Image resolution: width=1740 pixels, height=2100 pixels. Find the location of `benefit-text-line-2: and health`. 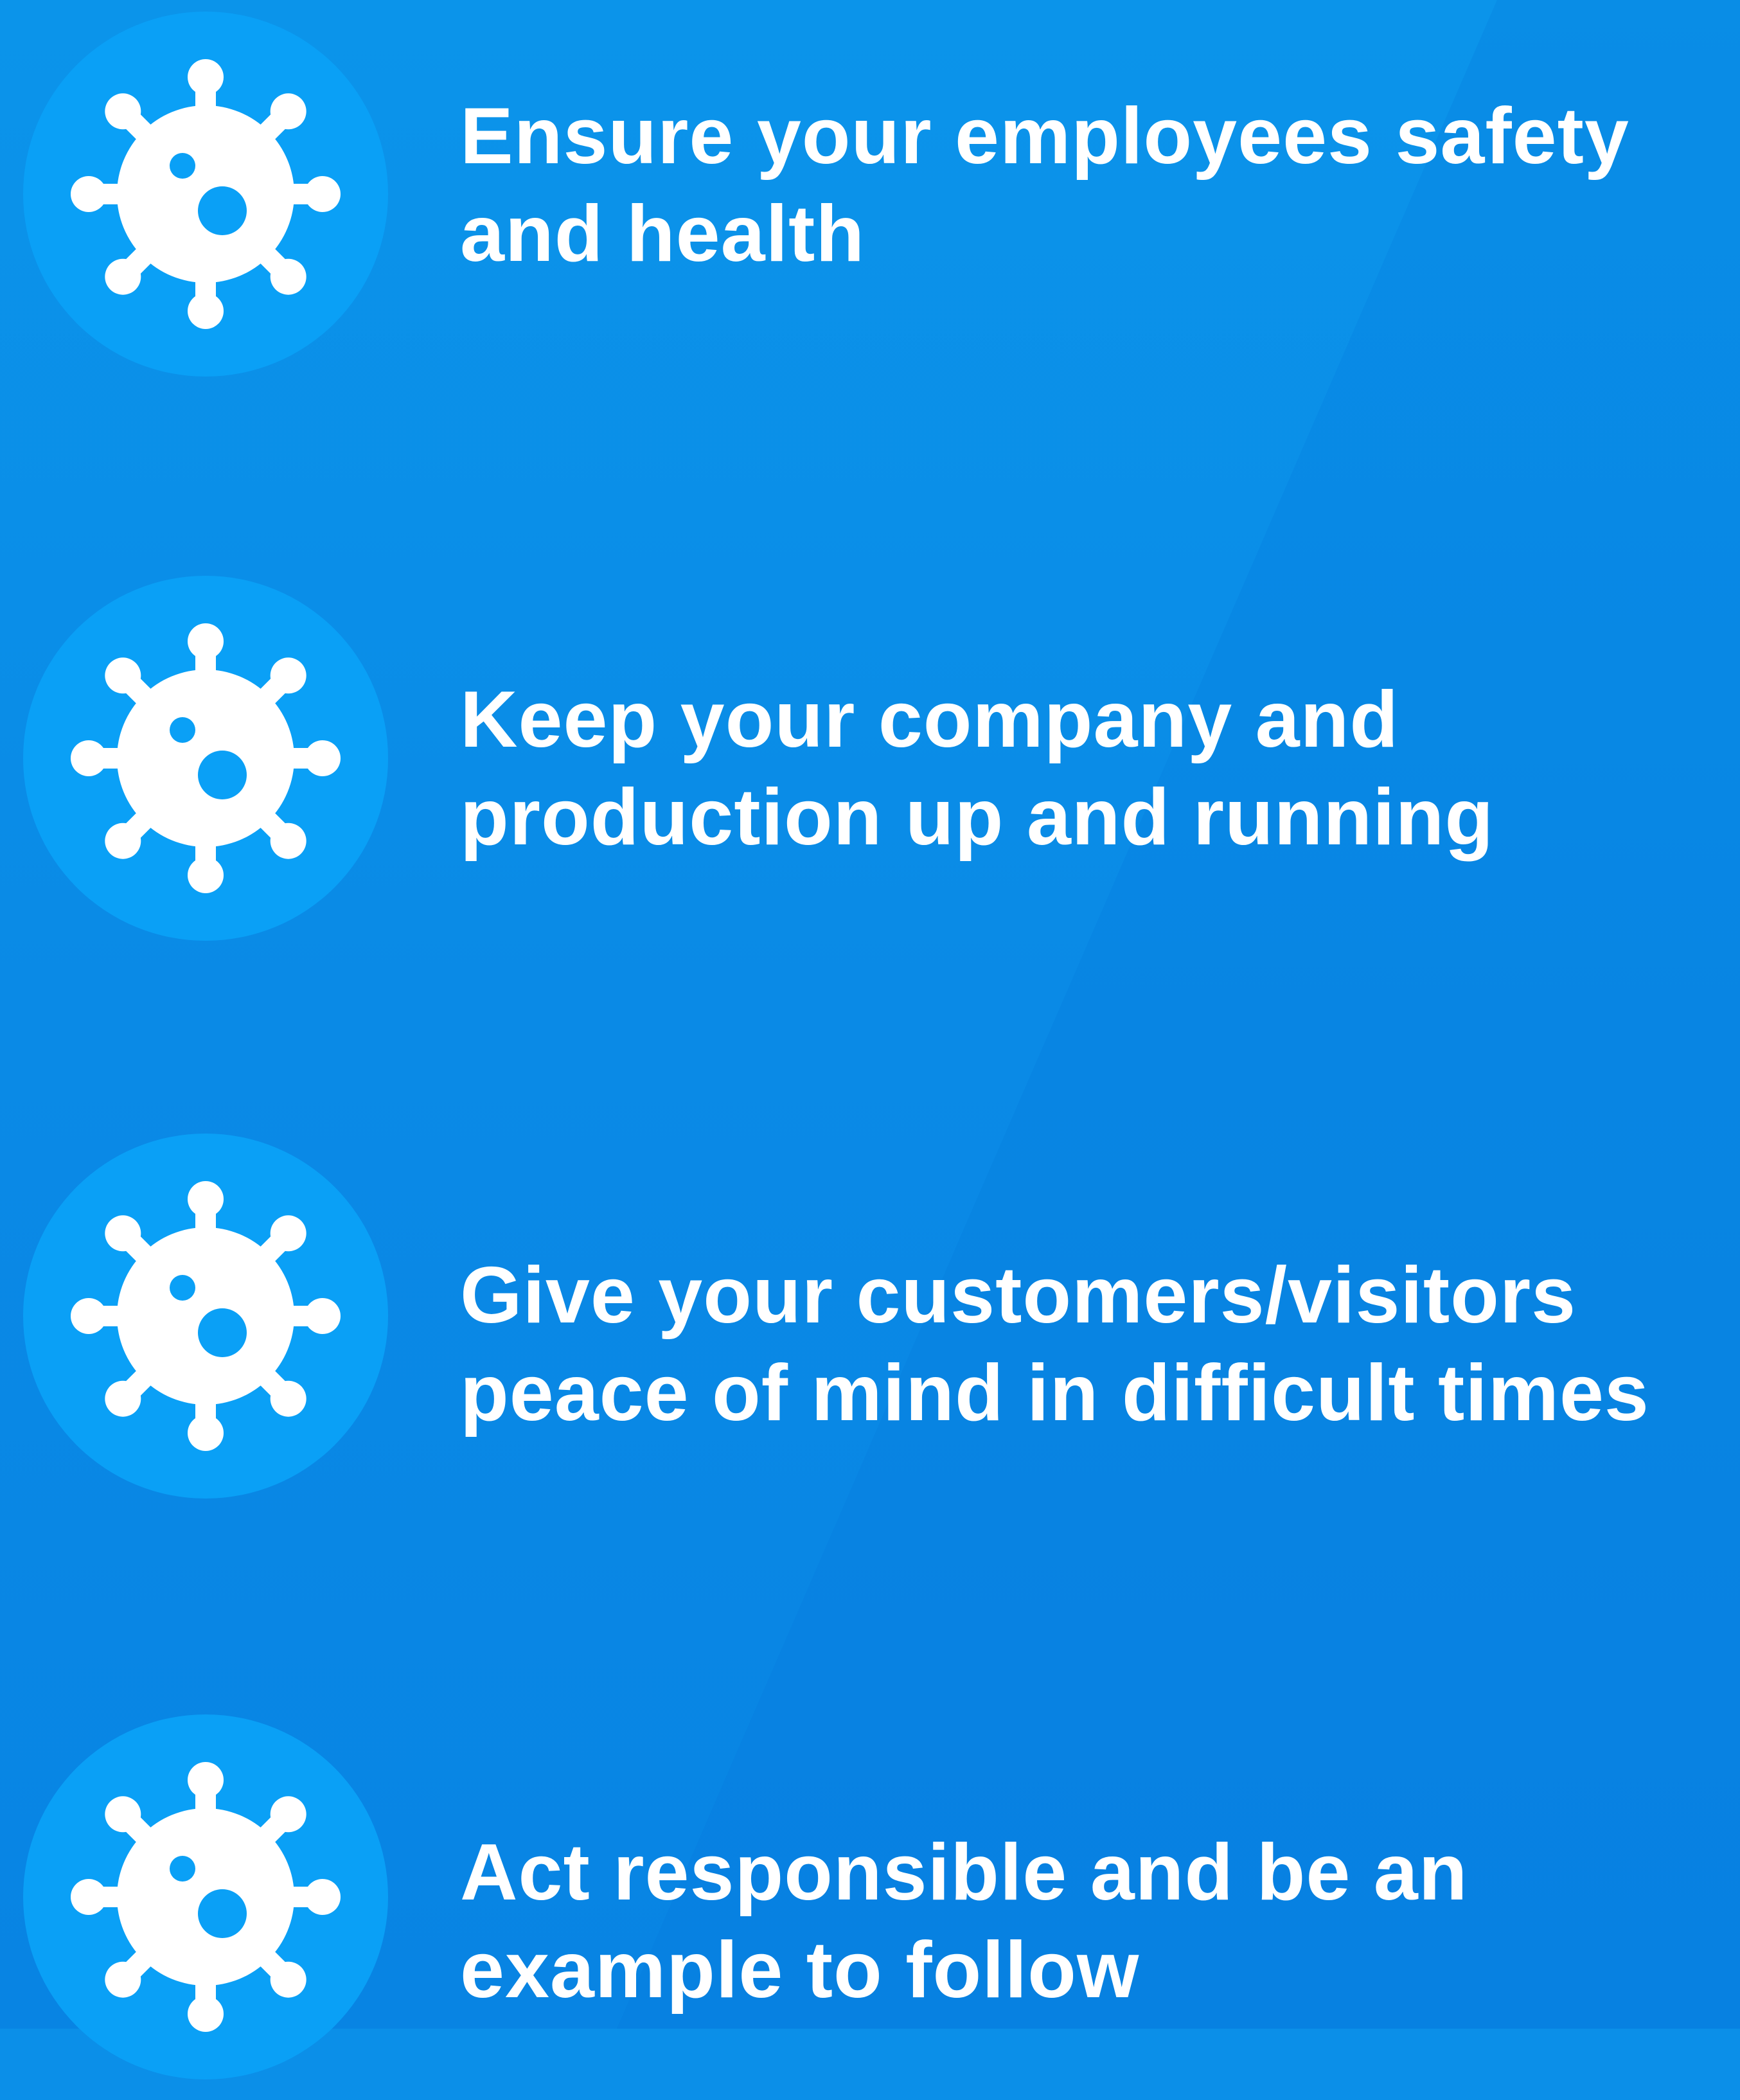

benefit-text-line-2: and health is located at coordinates (663, 234).